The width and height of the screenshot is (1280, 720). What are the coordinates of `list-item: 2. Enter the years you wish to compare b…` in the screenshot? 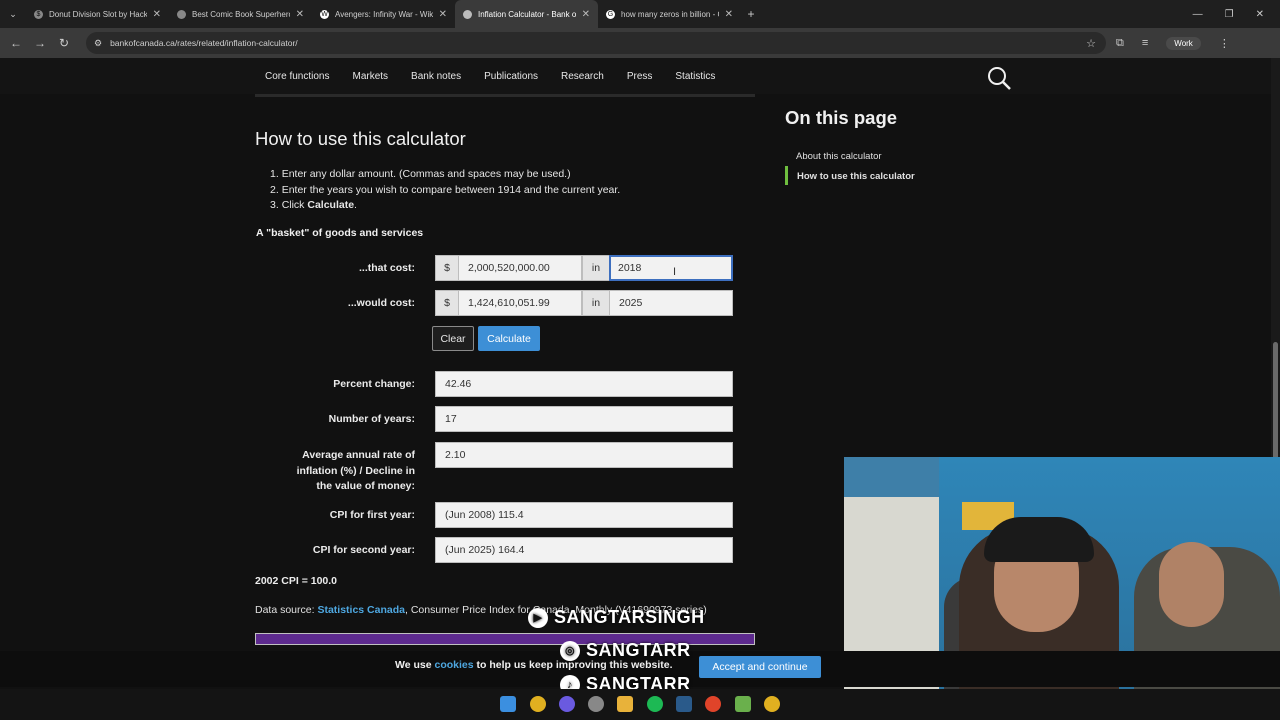 It's located at (445, 189).